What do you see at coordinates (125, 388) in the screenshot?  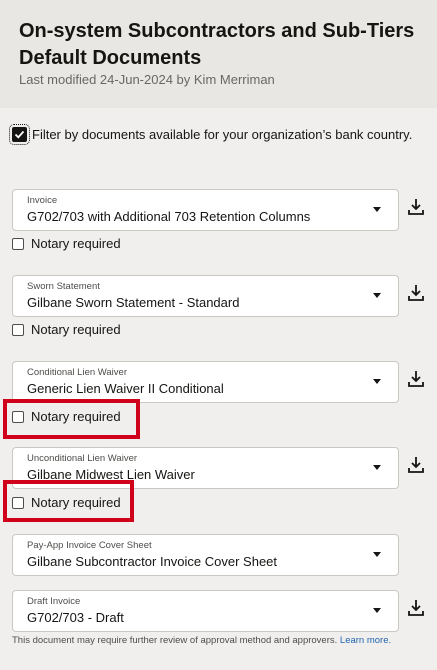 I see `conditional-lien-waiver-select-value: Generic Lien Waiver II Conditional` at bounding box center [125, 388].